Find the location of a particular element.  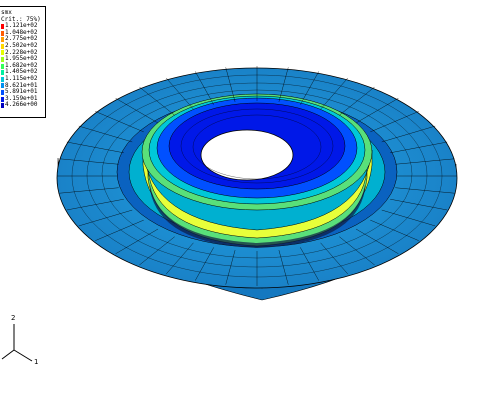

legend-entry: 4.266e+00 is located at coordinates (22, 105).